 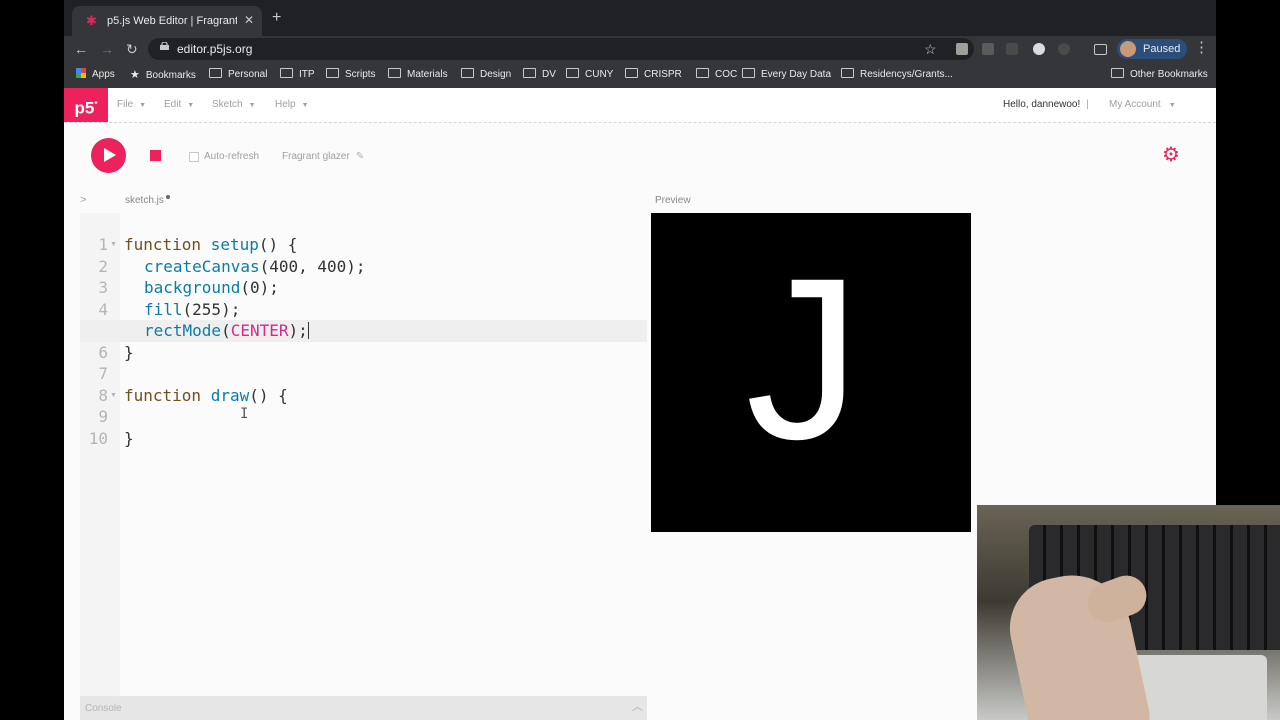 I want to click on code-line: function draw() {, so click(x=206, y=395).